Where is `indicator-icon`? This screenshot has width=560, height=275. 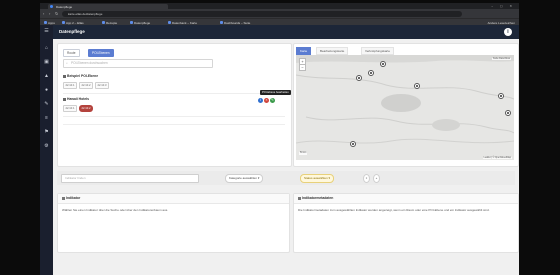
indicator-icon is located at coordinates (63, 198).